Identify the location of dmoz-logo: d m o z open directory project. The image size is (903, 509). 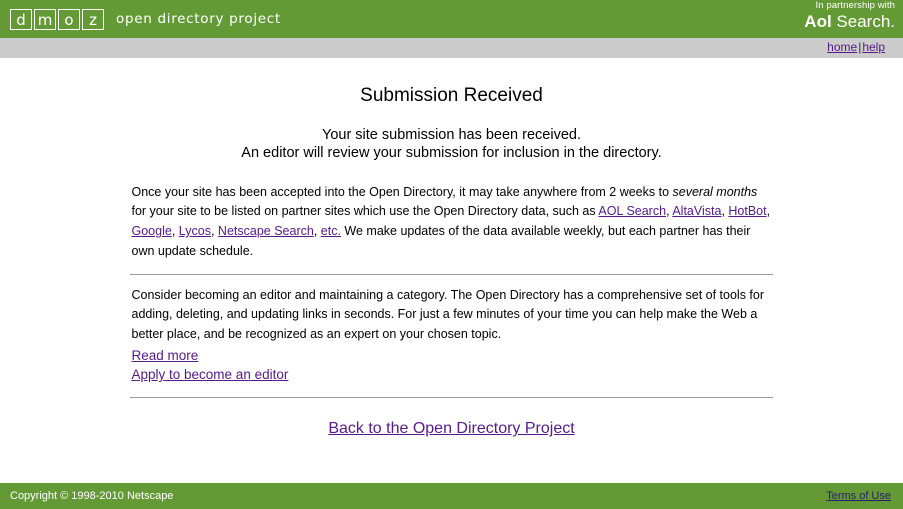
(145, 19).